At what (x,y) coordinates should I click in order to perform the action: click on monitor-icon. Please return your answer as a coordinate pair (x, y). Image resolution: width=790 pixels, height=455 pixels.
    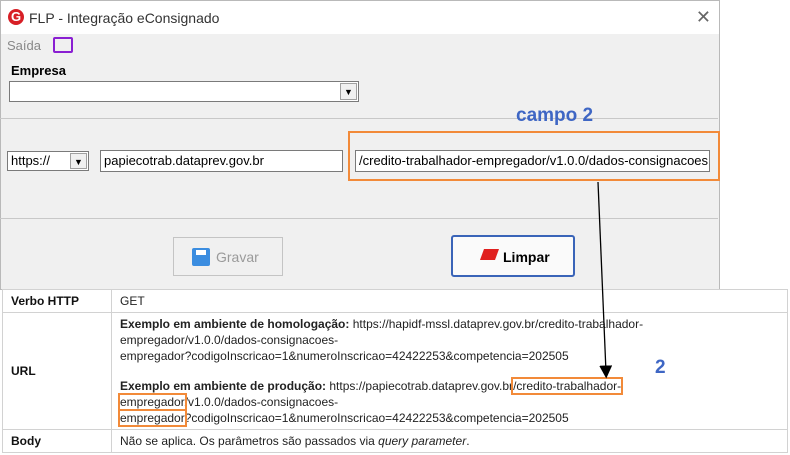
    Looking at the image, I should click on (63, 45).